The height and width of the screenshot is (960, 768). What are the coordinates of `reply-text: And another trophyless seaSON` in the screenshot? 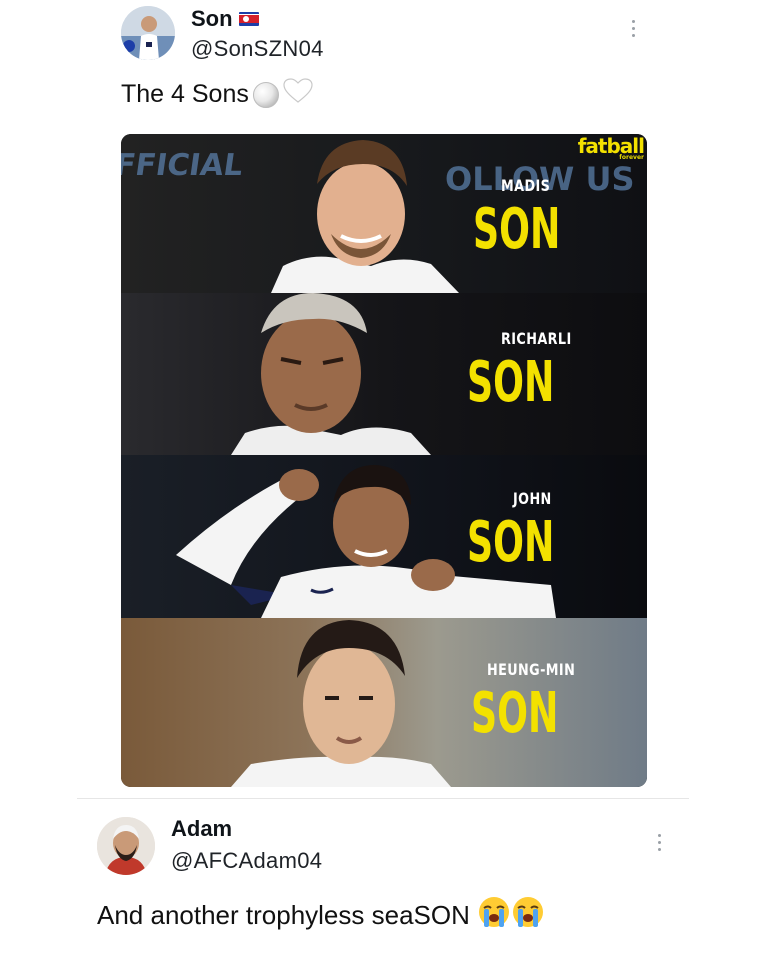 It's located at (320, 915).